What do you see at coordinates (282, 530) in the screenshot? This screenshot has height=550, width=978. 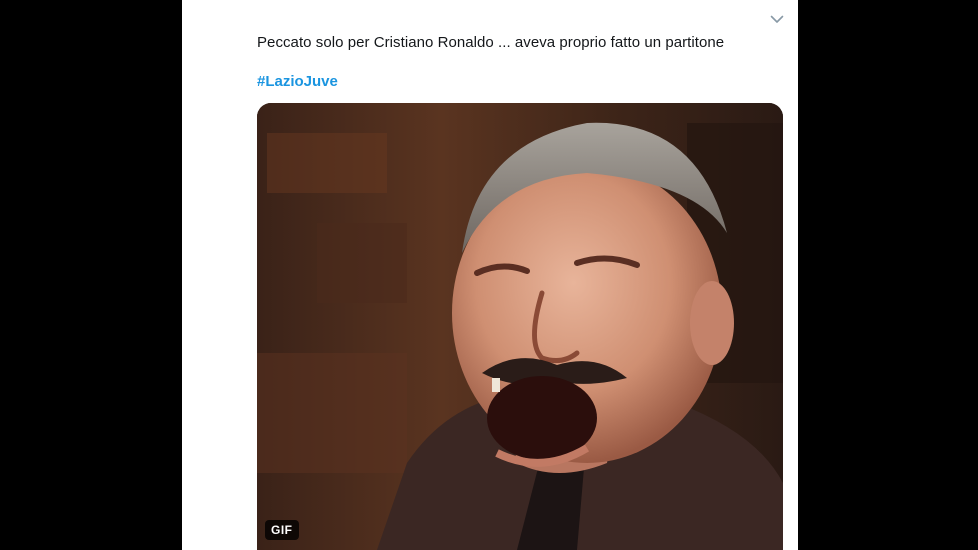 I see `gif-badge: GIF` at bounding box center [282, 530].